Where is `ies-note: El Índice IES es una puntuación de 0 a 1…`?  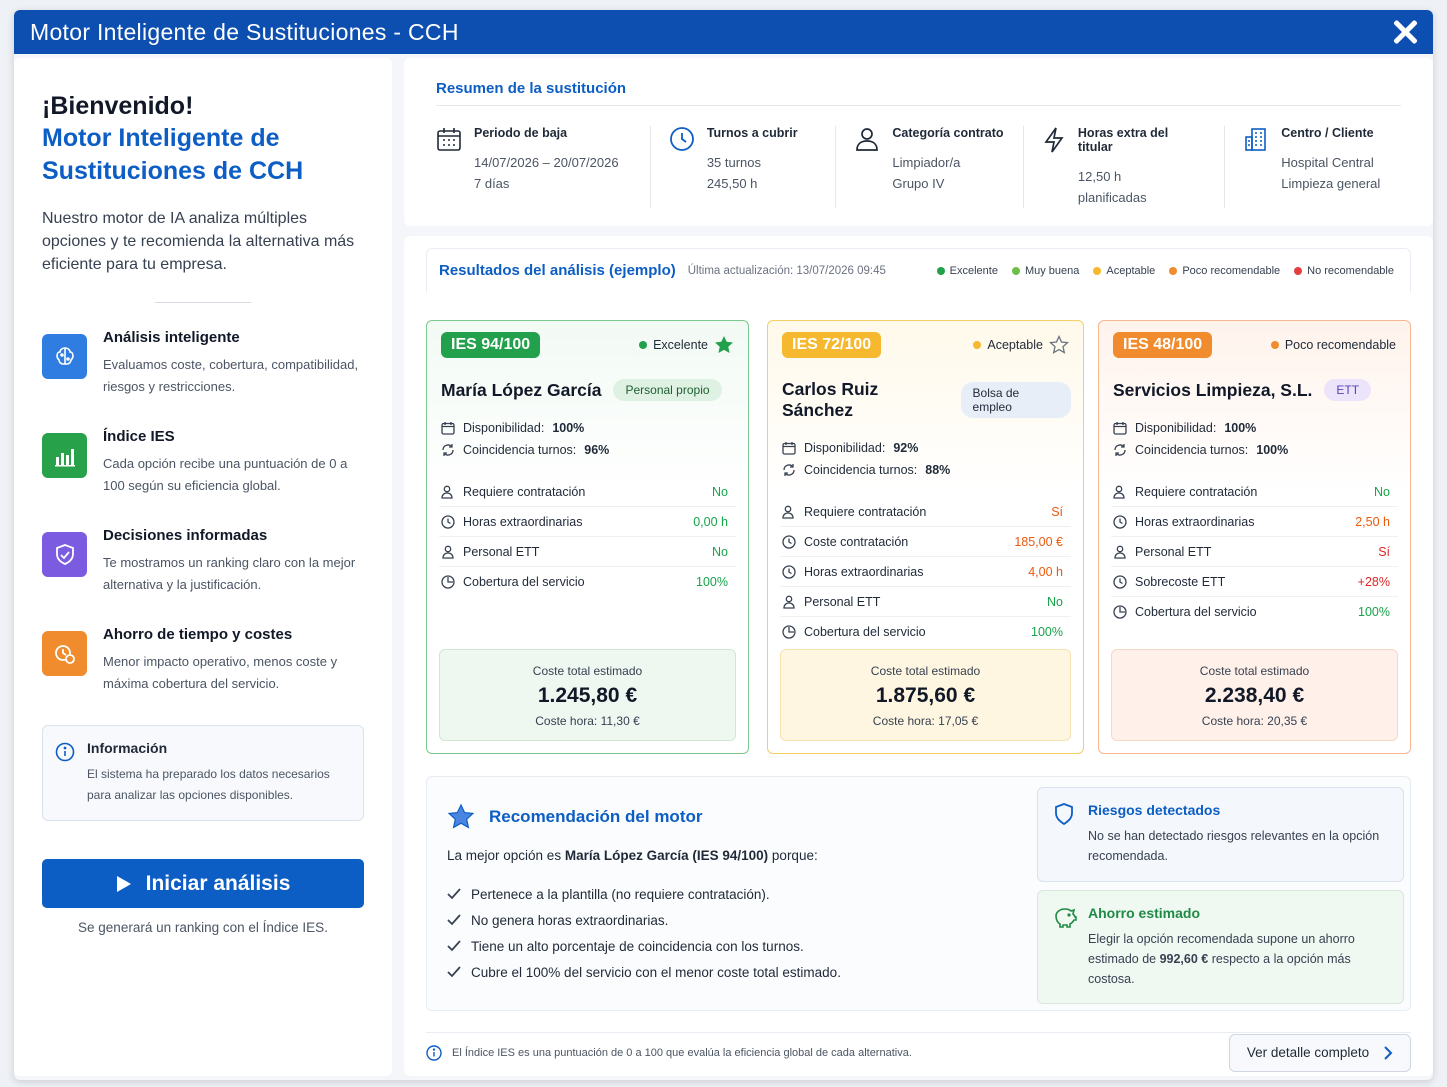
ies-note: El Índice IES es una puntuación de 0 a 1… is located at coordinates (669, 1052).